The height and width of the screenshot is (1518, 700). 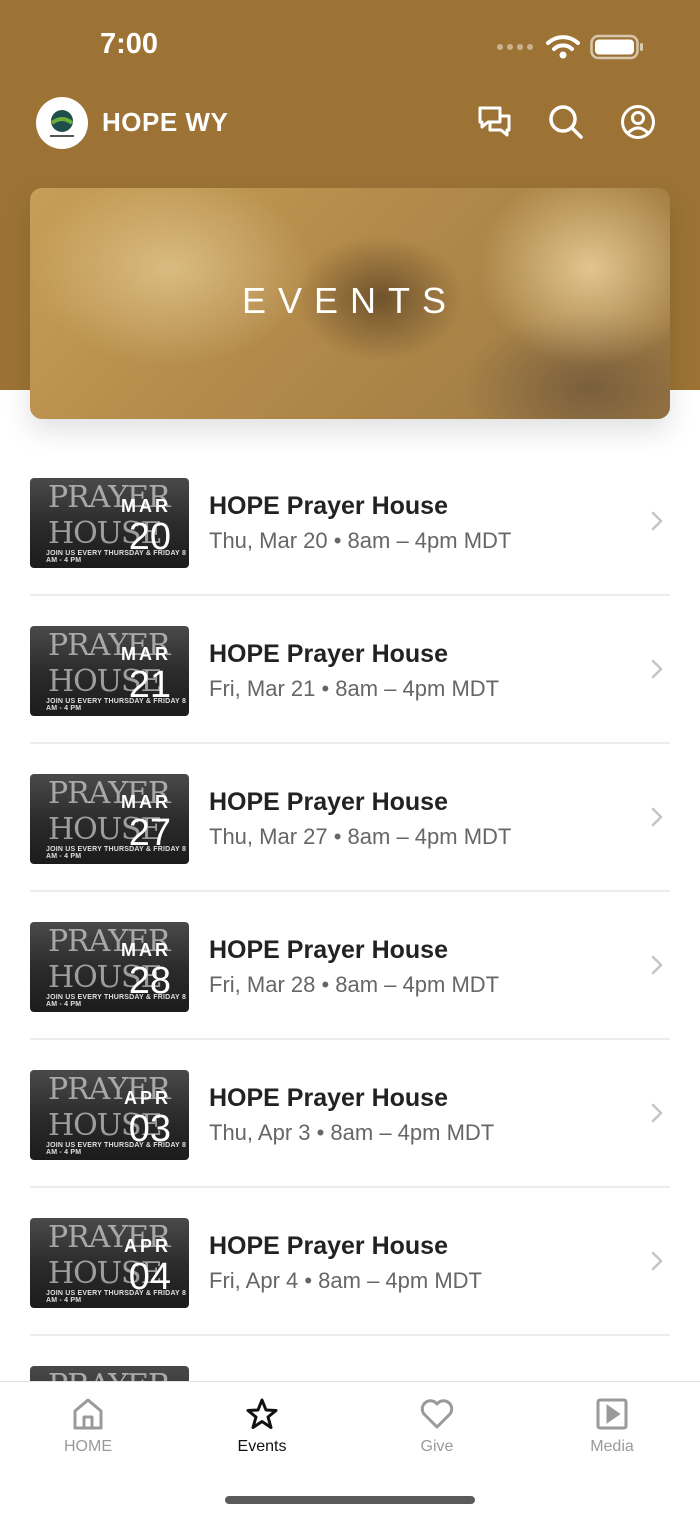 What do you see at coordinates (345, 1280) in the screenshot?
I see `event-datetime: Fri, Apr 4 • 8am – 4pm MDT` at bounding box center [345, 1280].